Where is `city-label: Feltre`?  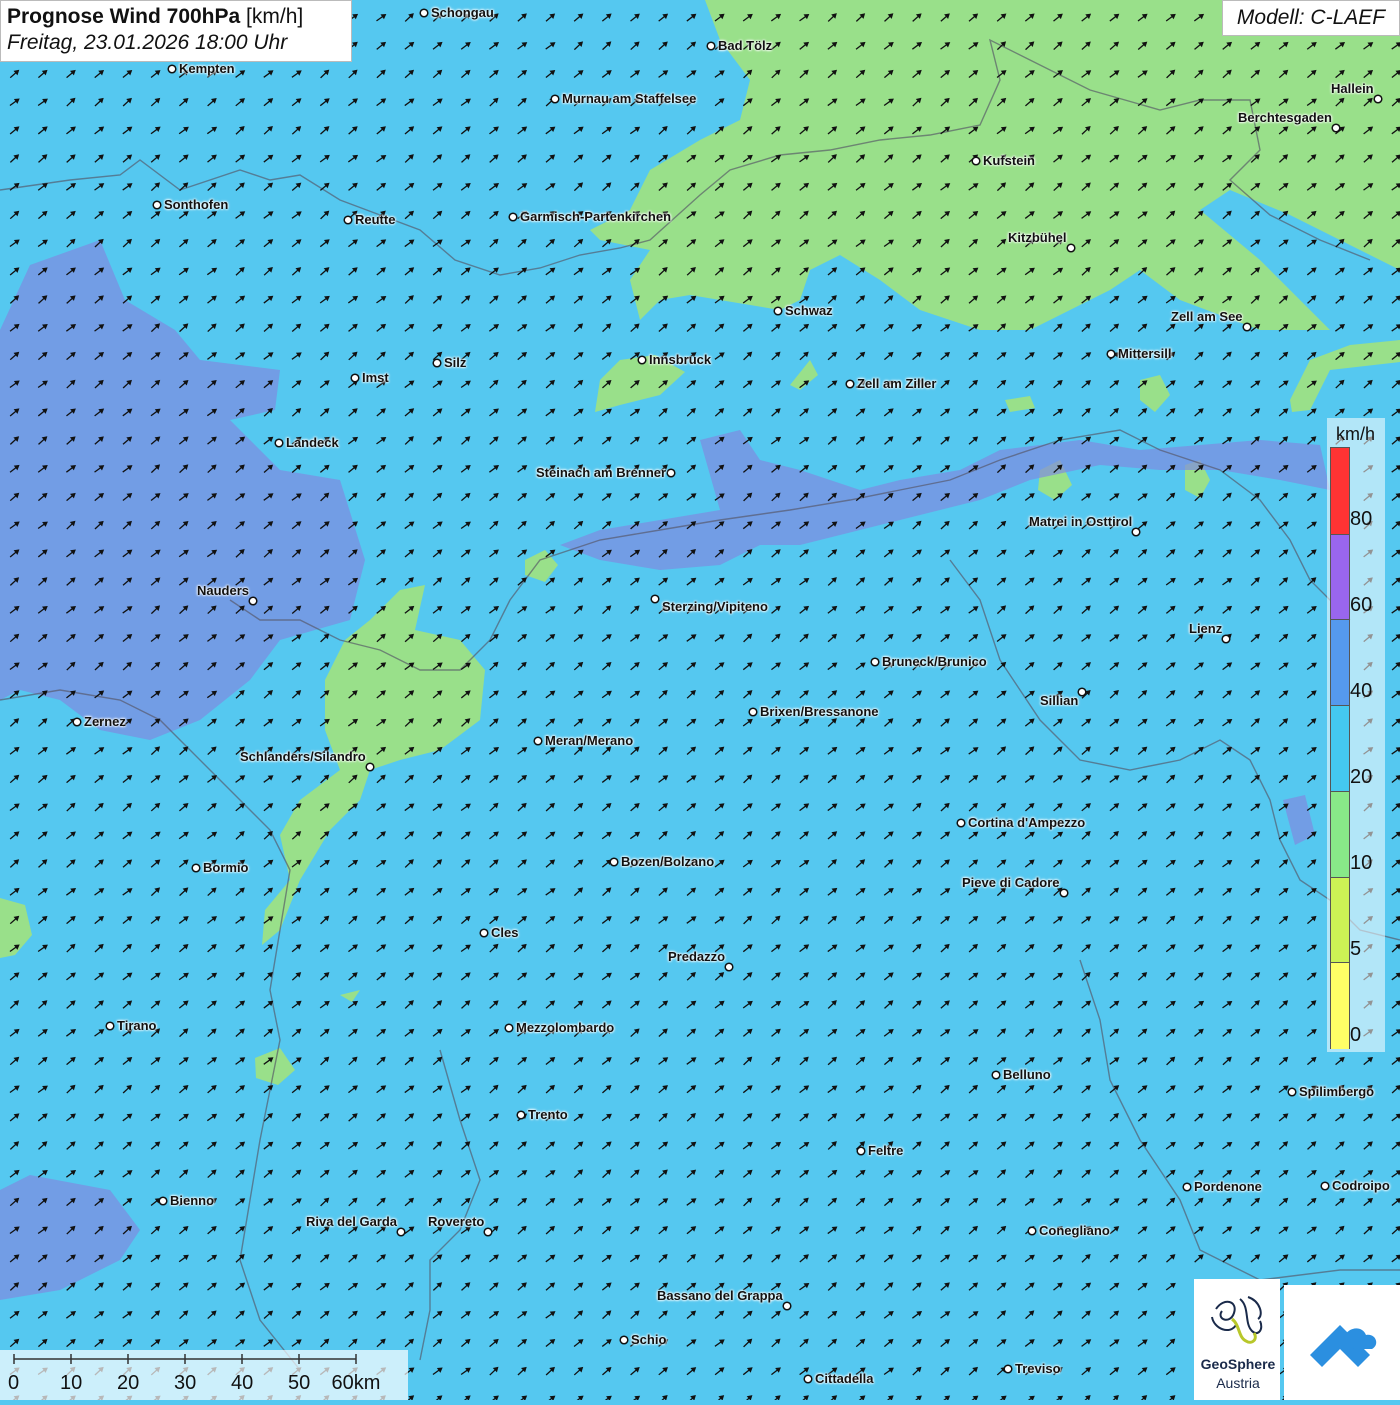 city-label: Feltre is located at coordinates (885, 1150).